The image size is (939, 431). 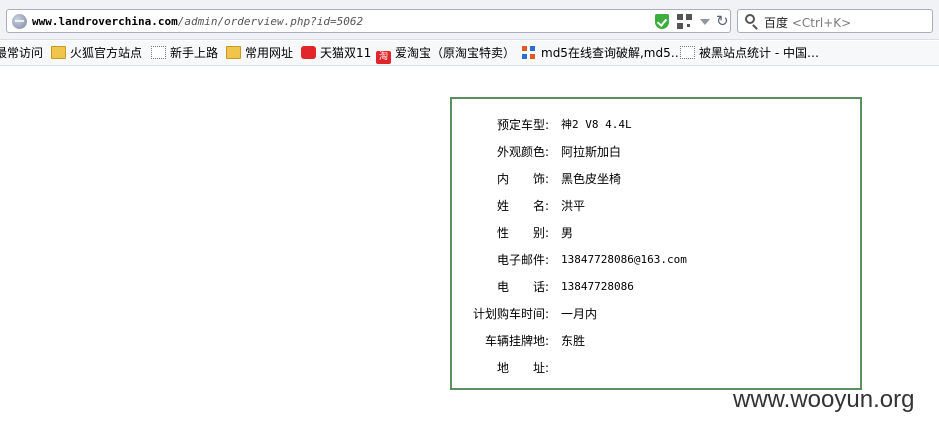 What do you see at coordinates (529, 52) in the screenshot?
I see `md5-icon` at bounding box center [529, 52].